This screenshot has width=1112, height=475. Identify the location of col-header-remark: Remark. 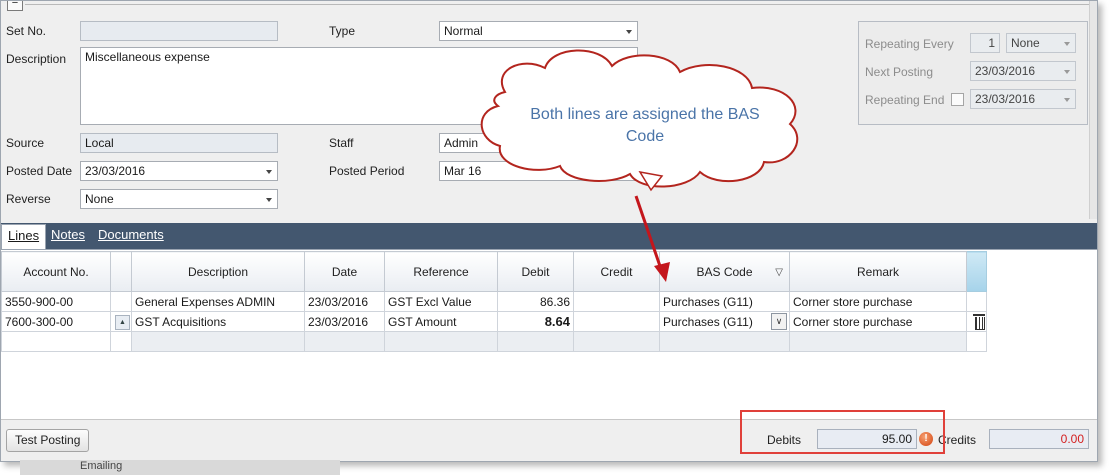
(878, 271).